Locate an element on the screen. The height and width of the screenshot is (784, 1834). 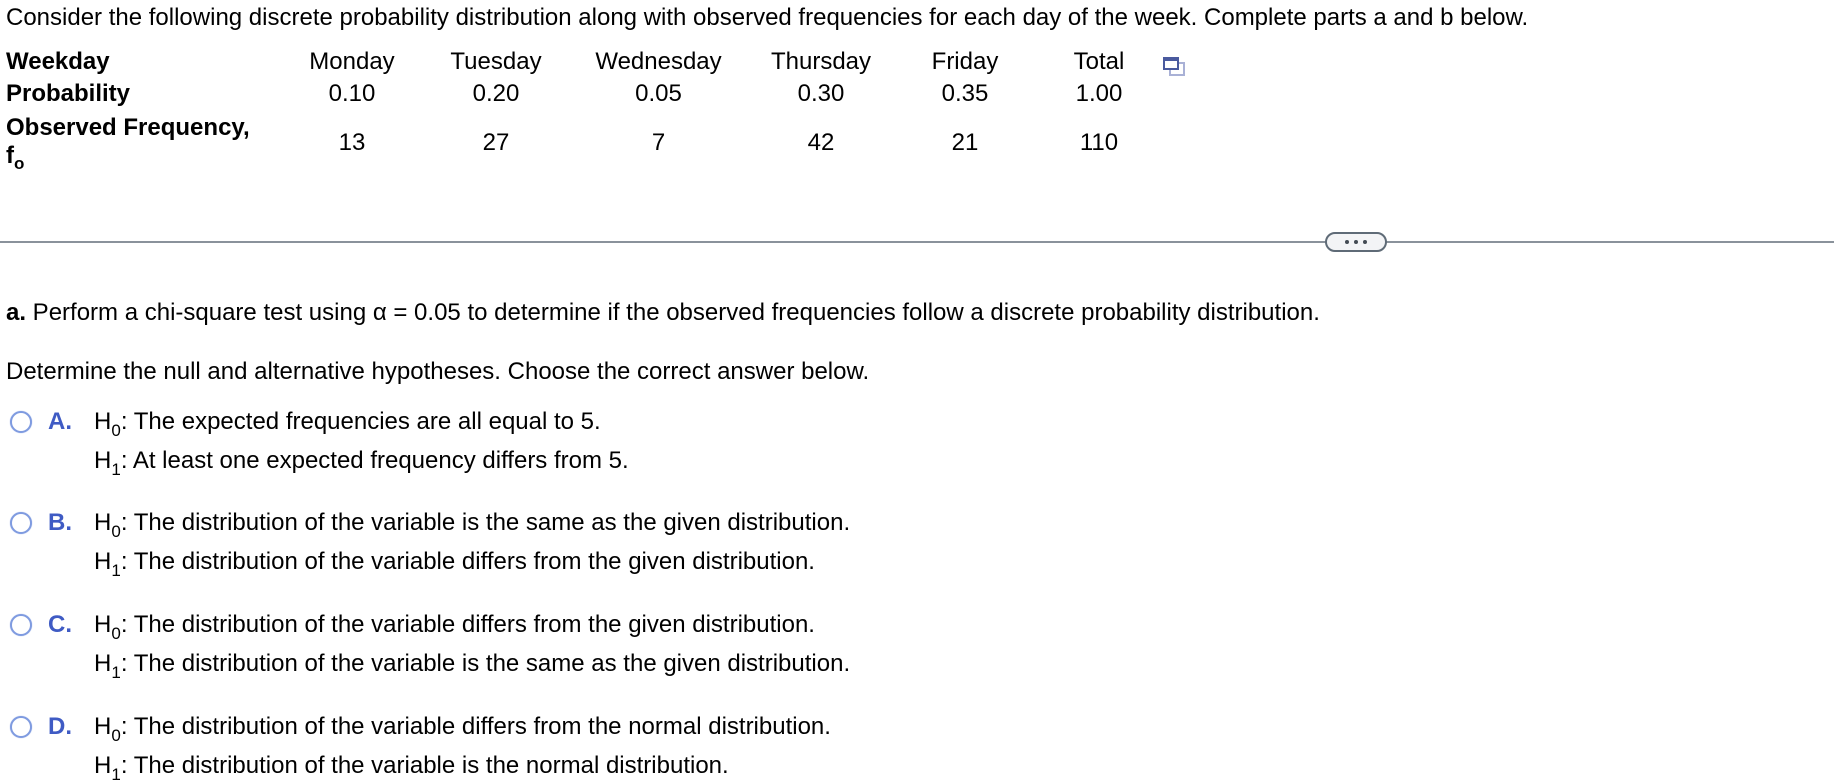
probability-cell: 0.30 is located at coordinates (821, 93).